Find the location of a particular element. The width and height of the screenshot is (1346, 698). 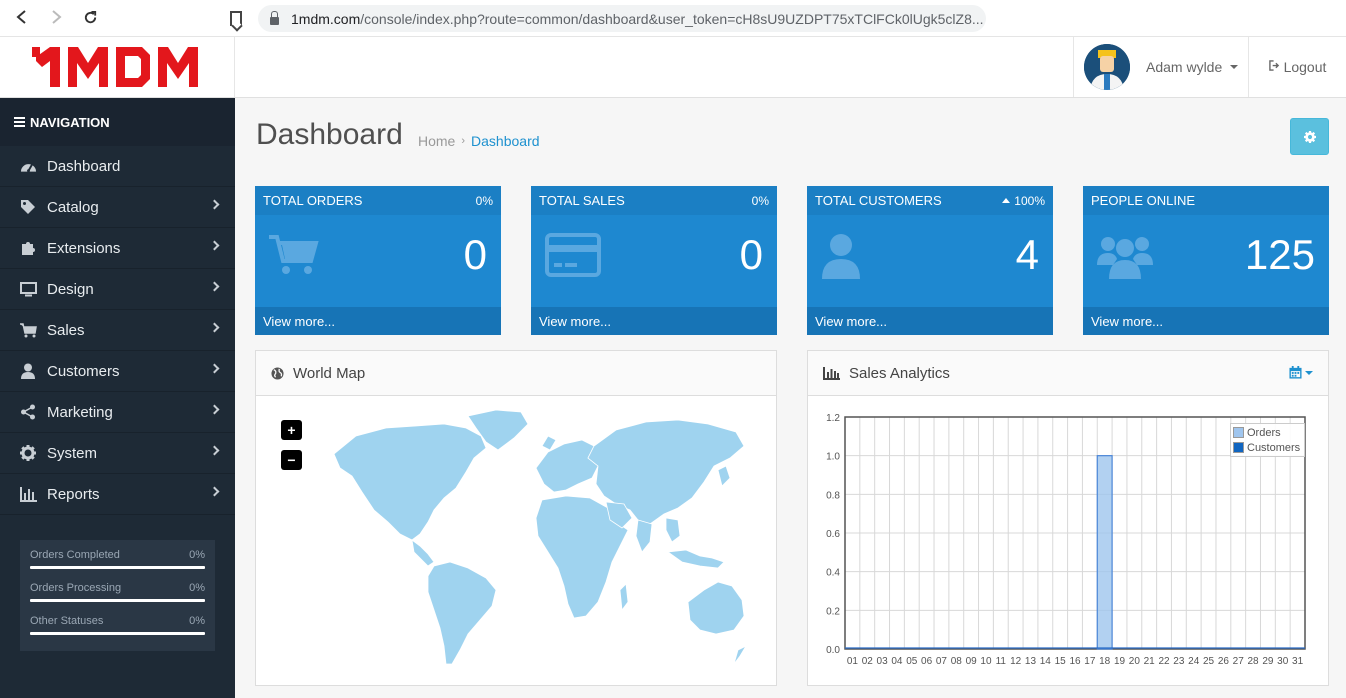

status-label: Orders Processing is located at coordinates (76, 588).